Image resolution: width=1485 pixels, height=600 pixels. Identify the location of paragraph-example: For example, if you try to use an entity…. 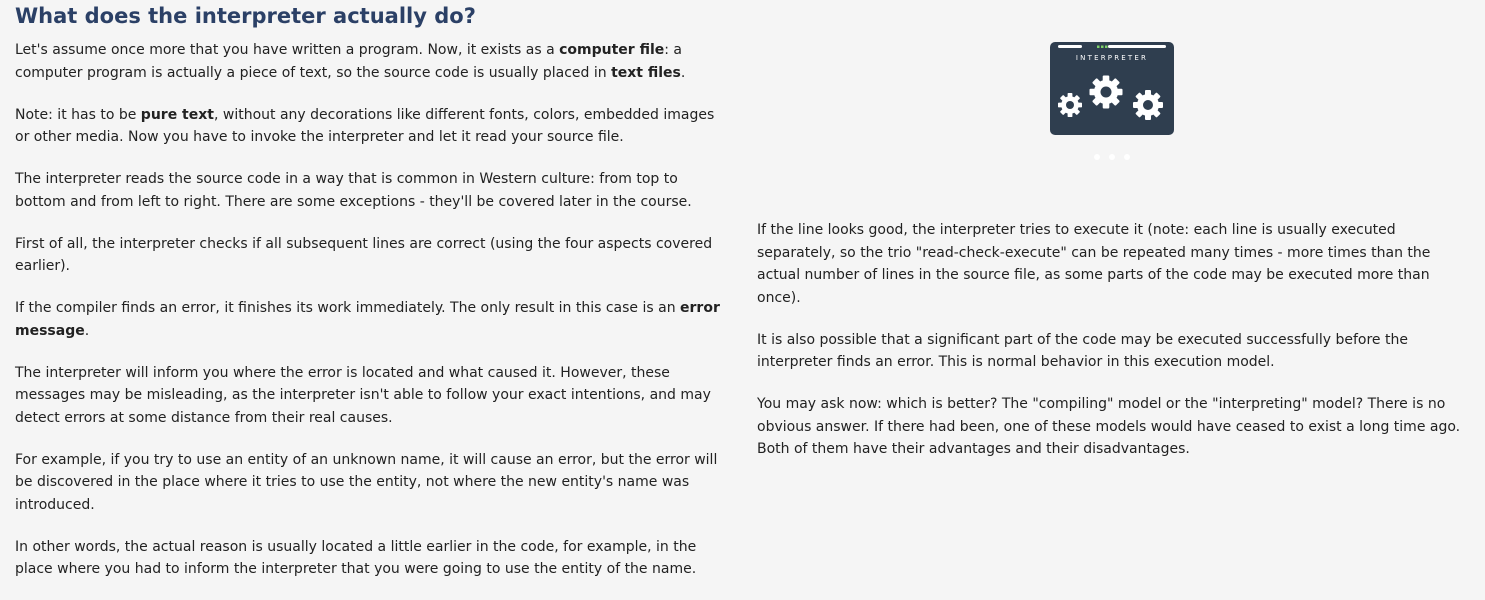
(366, 482).